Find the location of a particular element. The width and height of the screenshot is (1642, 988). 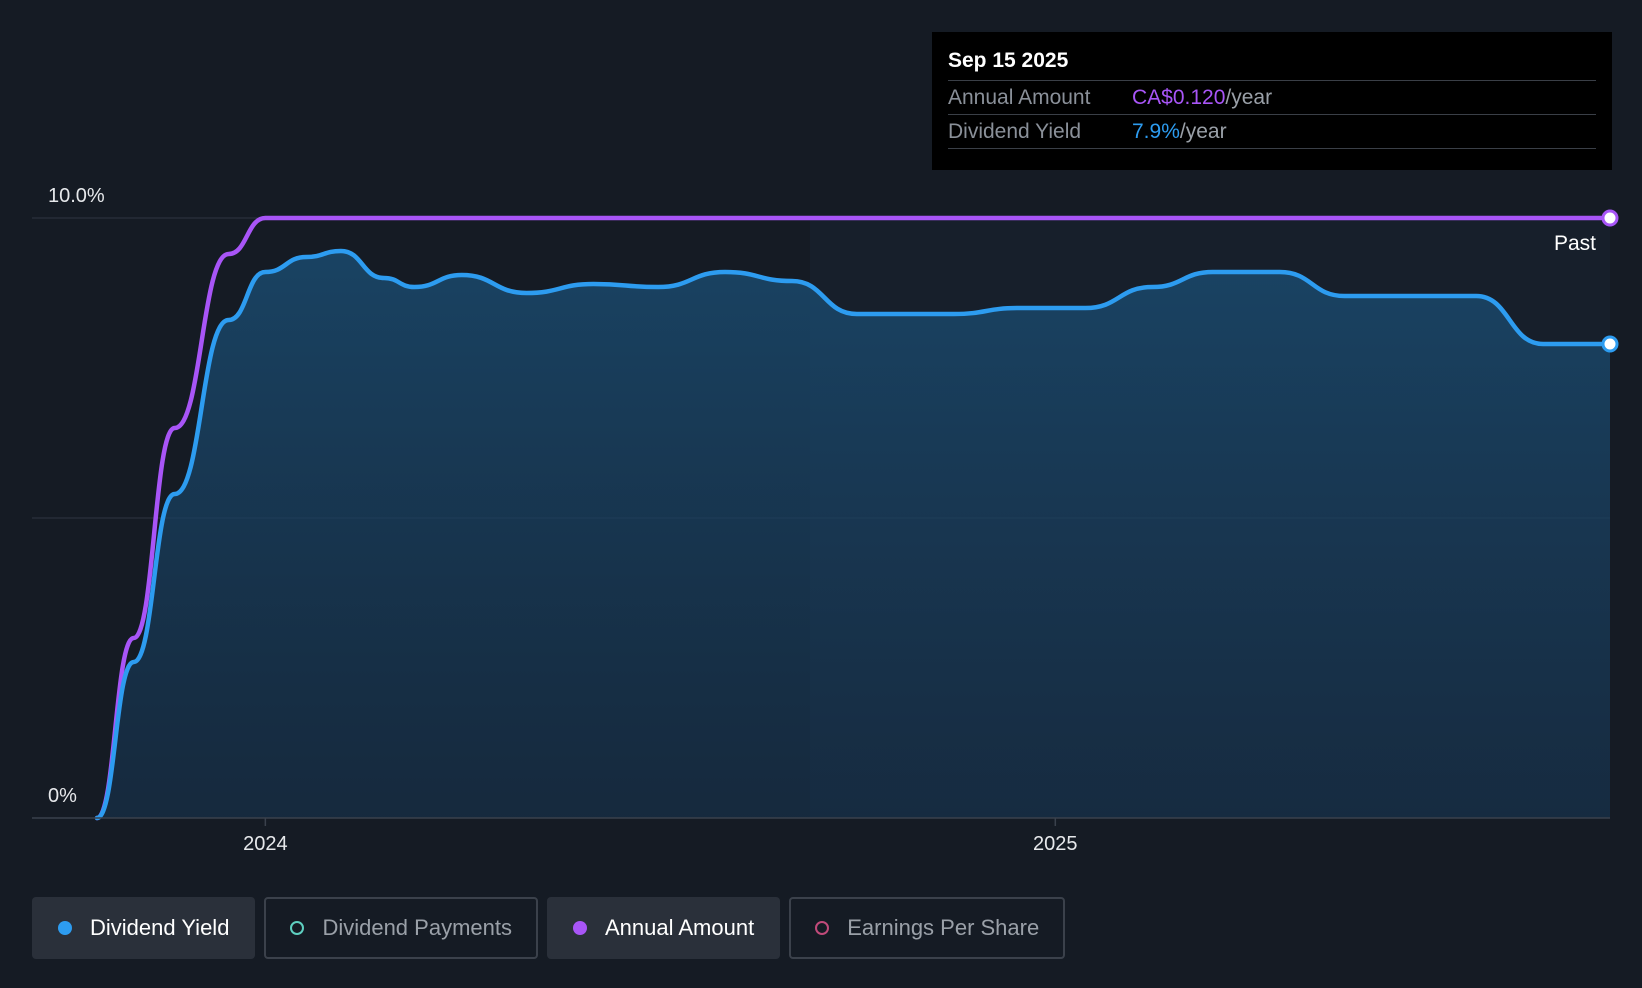

tooltip-value: CA$0.120 is located at coordinates (1179, 97).